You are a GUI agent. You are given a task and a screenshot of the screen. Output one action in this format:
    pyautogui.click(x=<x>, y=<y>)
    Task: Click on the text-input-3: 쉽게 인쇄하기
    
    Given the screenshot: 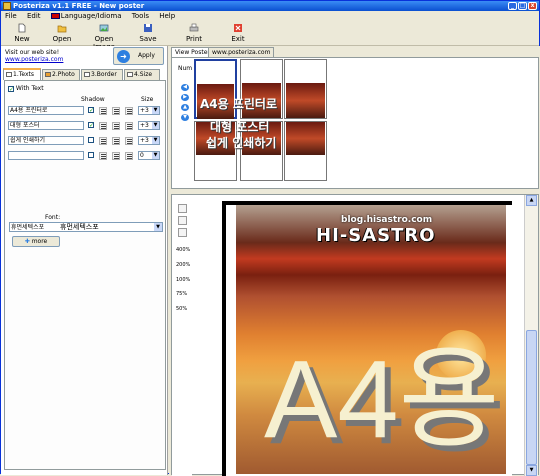 What is the action you would take?
    pyautogui.click(x=46, y=140)
    